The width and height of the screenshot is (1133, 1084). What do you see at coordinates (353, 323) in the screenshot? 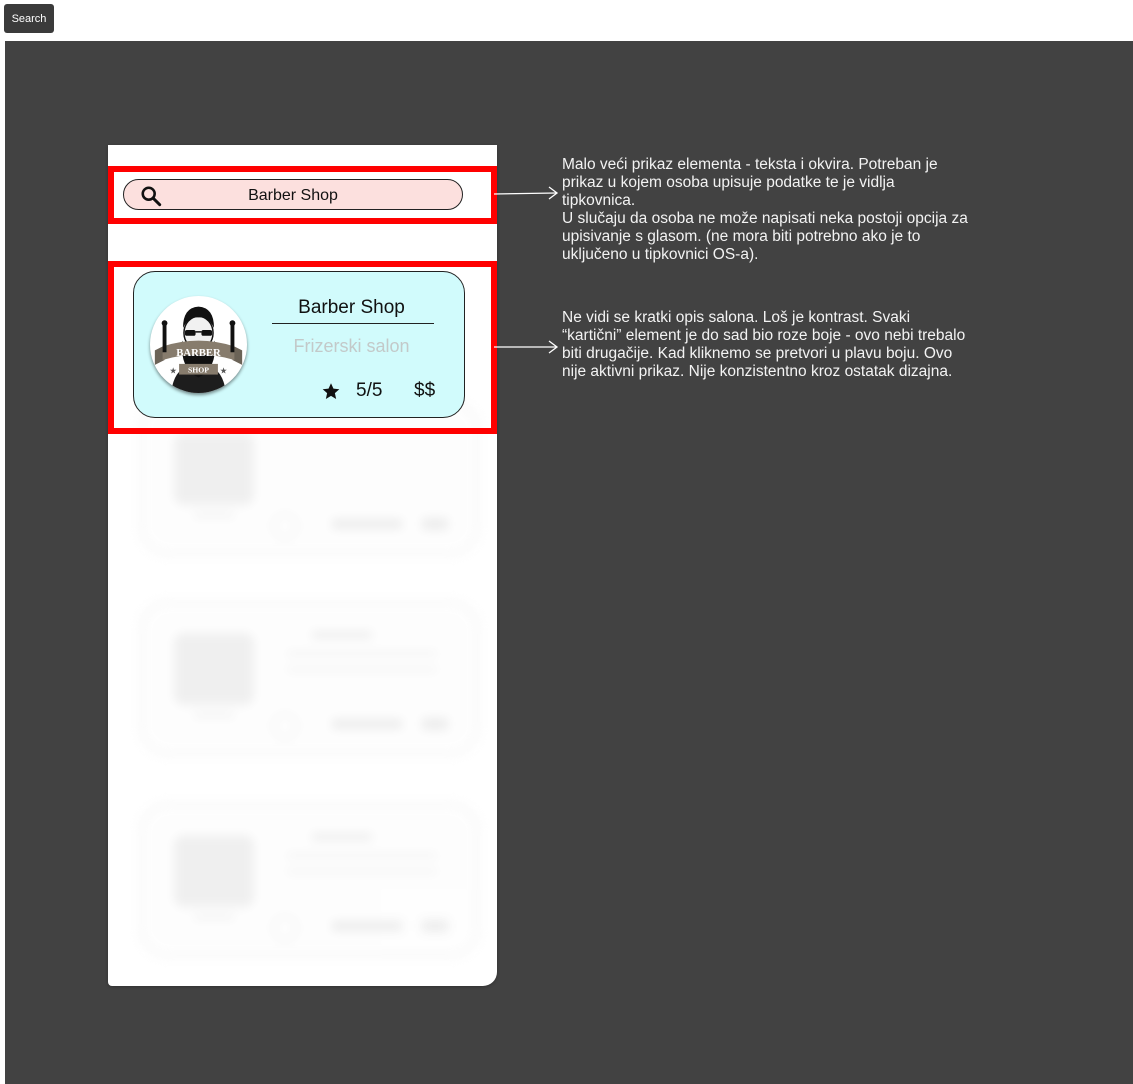
I see `title-divider` at bounding box center [353, 323].